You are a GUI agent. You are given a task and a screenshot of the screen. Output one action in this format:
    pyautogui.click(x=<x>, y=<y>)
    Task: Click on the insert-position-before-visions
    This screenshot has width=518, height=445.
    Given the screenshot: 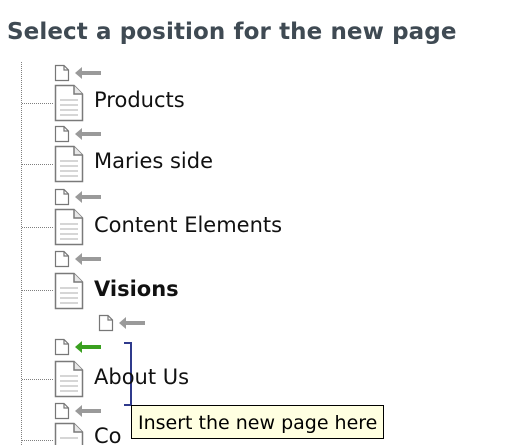 What is the action you would take?
    pyautogui.click(x=78, y=259)
    